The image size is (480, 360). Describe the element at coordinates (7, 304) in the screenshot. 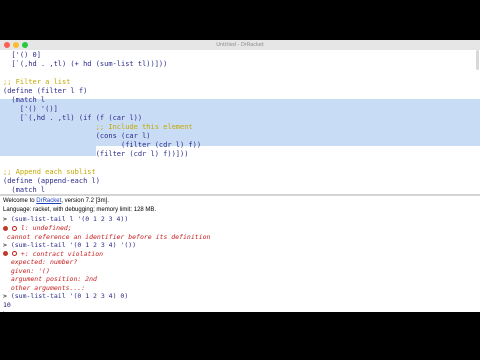

I see `repl-result-3: 10` at that location.